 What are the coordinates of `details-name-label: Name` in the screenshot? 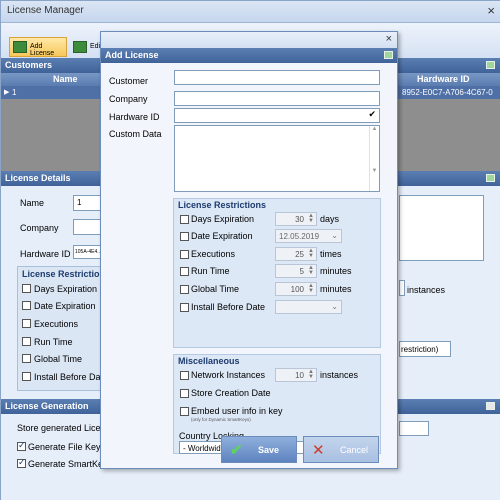 It's located at (32, 203).